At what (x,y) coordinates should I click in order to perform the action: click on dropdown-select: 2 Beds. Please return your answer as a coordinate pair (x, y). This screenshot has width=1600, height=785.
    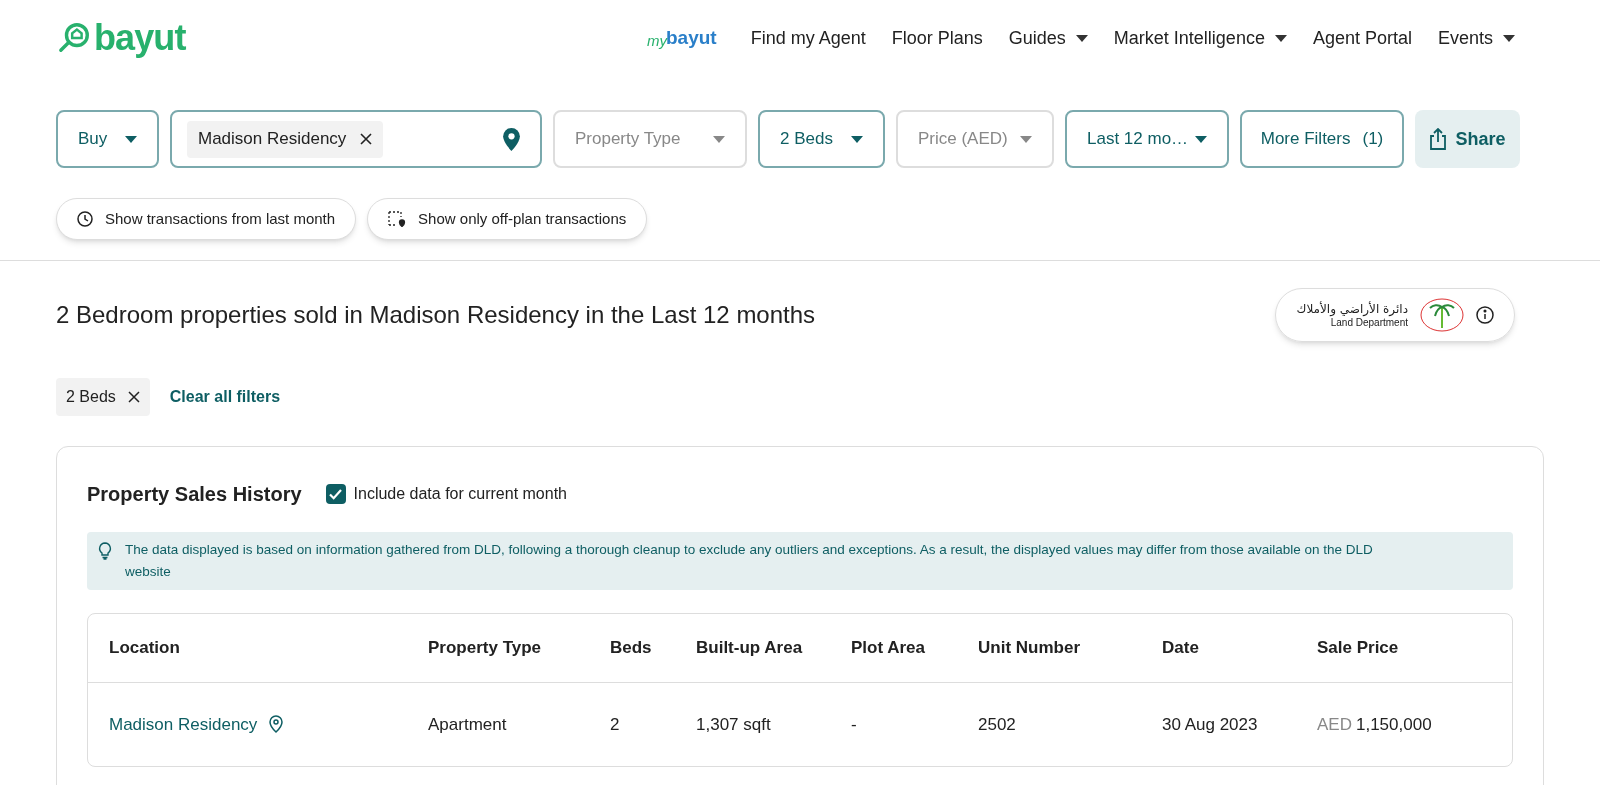
    Looking at the image, I should click on (821, 139).